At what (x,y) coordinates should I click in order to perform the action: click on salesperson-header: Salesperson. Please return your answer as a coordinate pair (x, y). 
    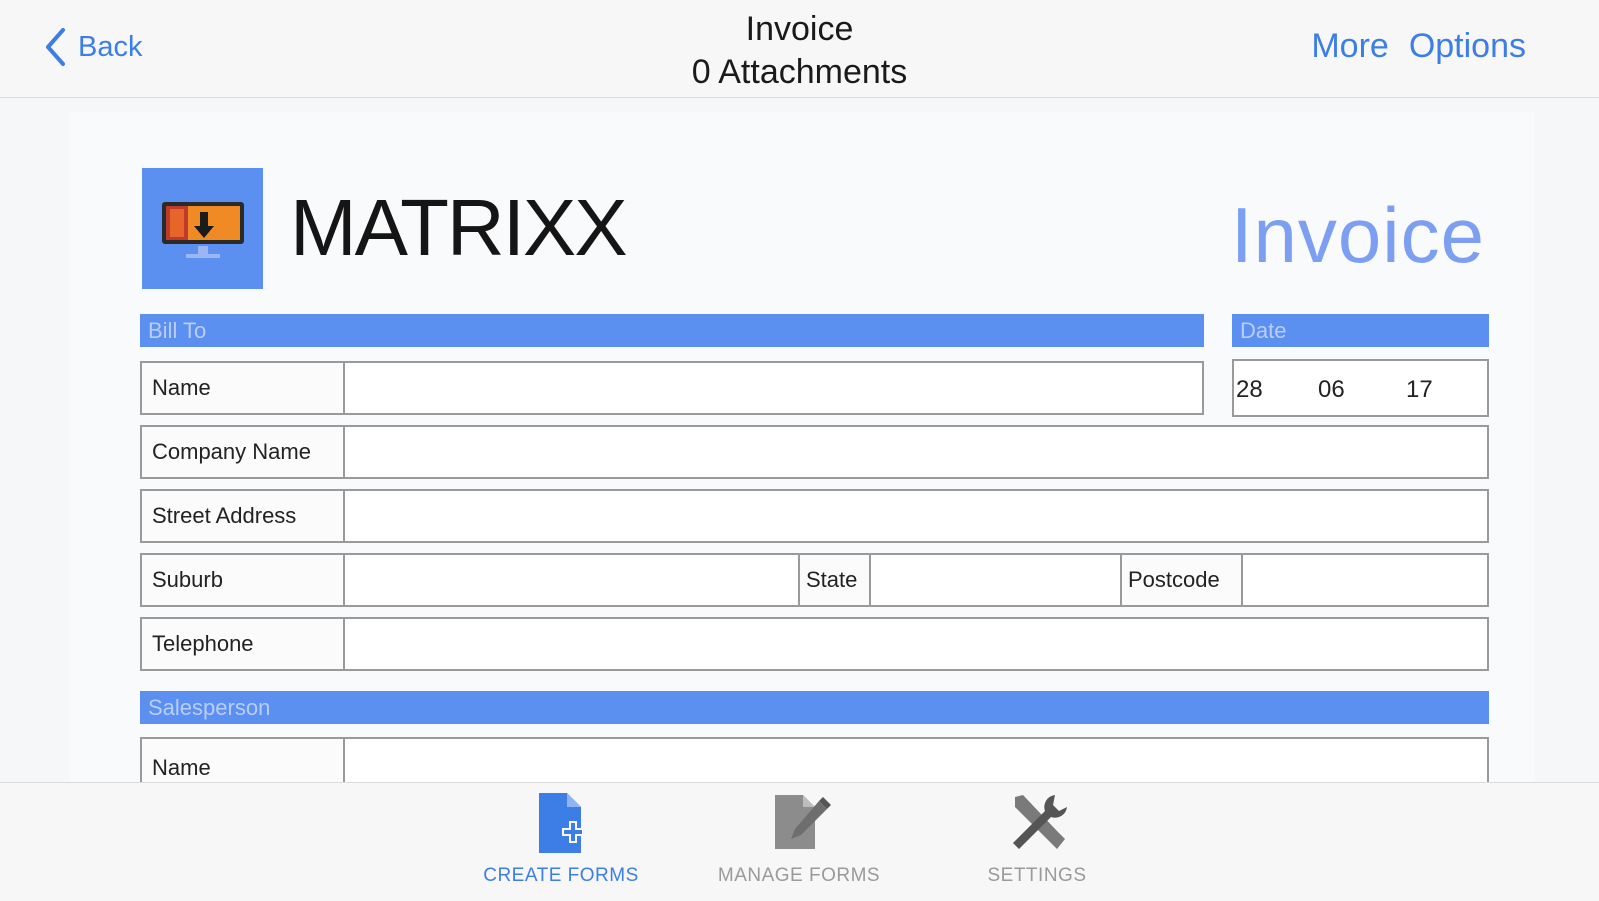
    Looking at the image, I should click on (814, 707).